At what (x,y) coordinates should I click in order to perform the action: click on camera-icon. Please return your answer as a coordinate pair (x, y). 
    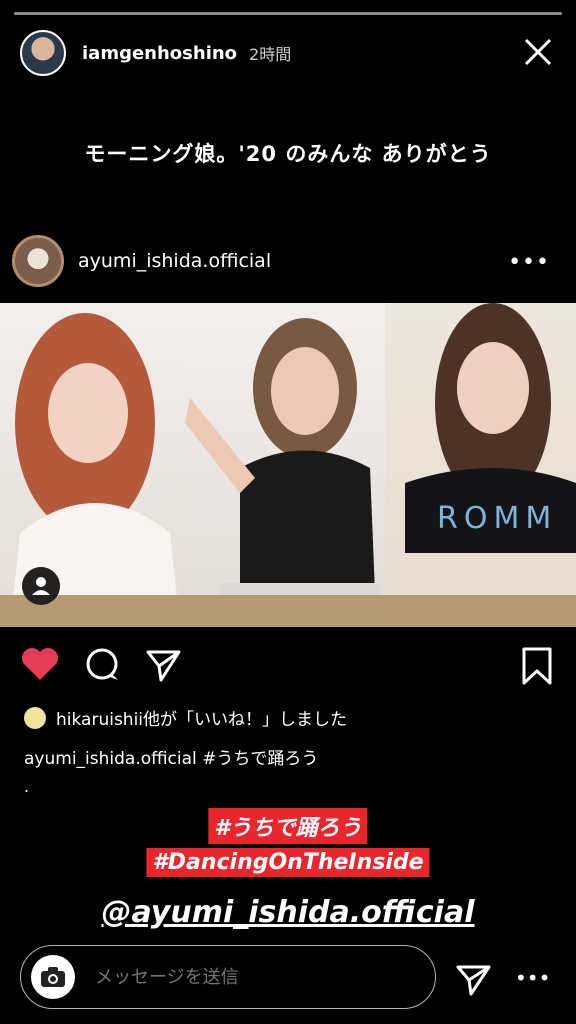
    Looking at the image, I should click on (53, 977).